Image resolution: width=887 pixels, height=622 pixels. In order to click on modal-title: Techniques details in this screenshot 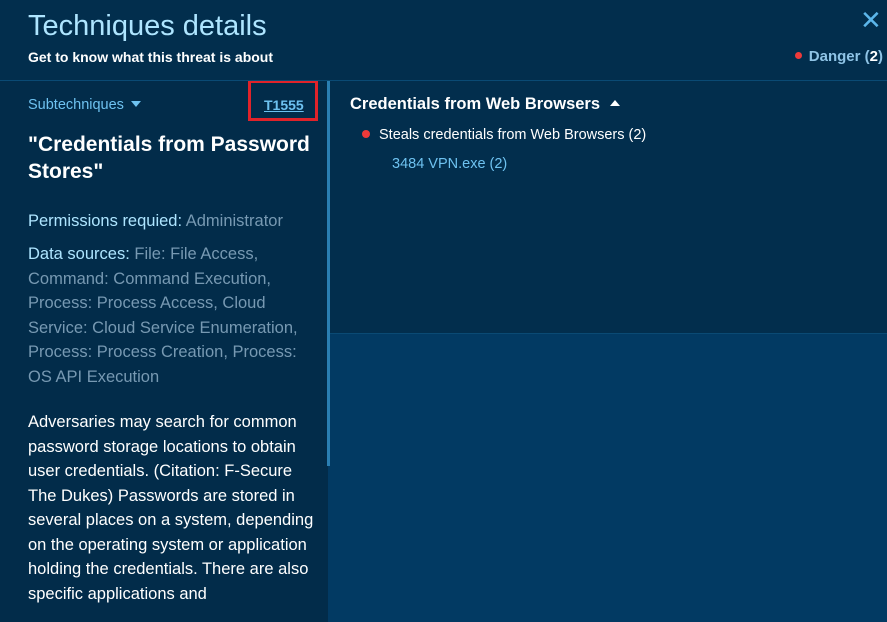, I will do `click(147, 26)`.